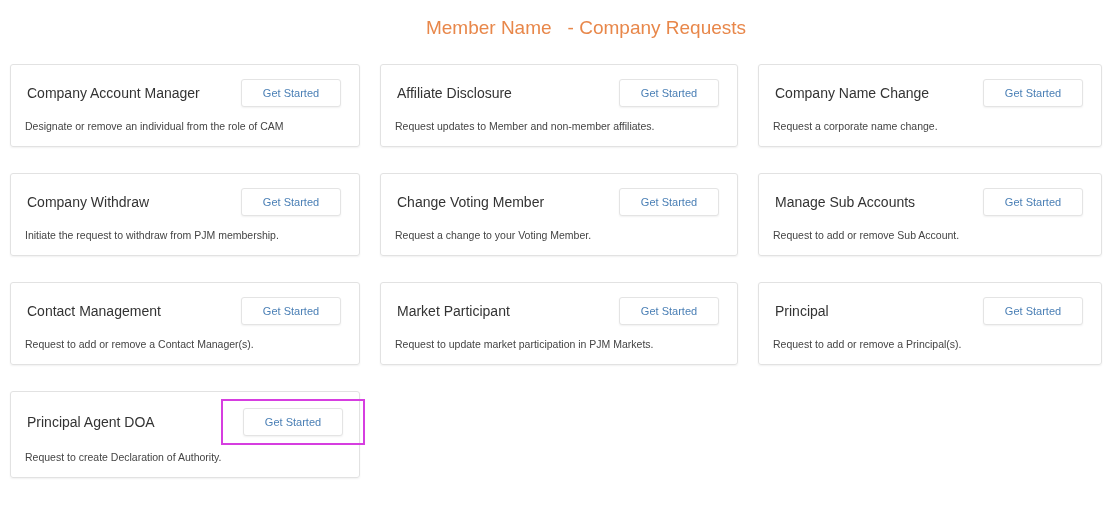 This screenshot has height=512, width=1104. I want to click on request-title: Affiliate Disclosure, so click(454, 93).